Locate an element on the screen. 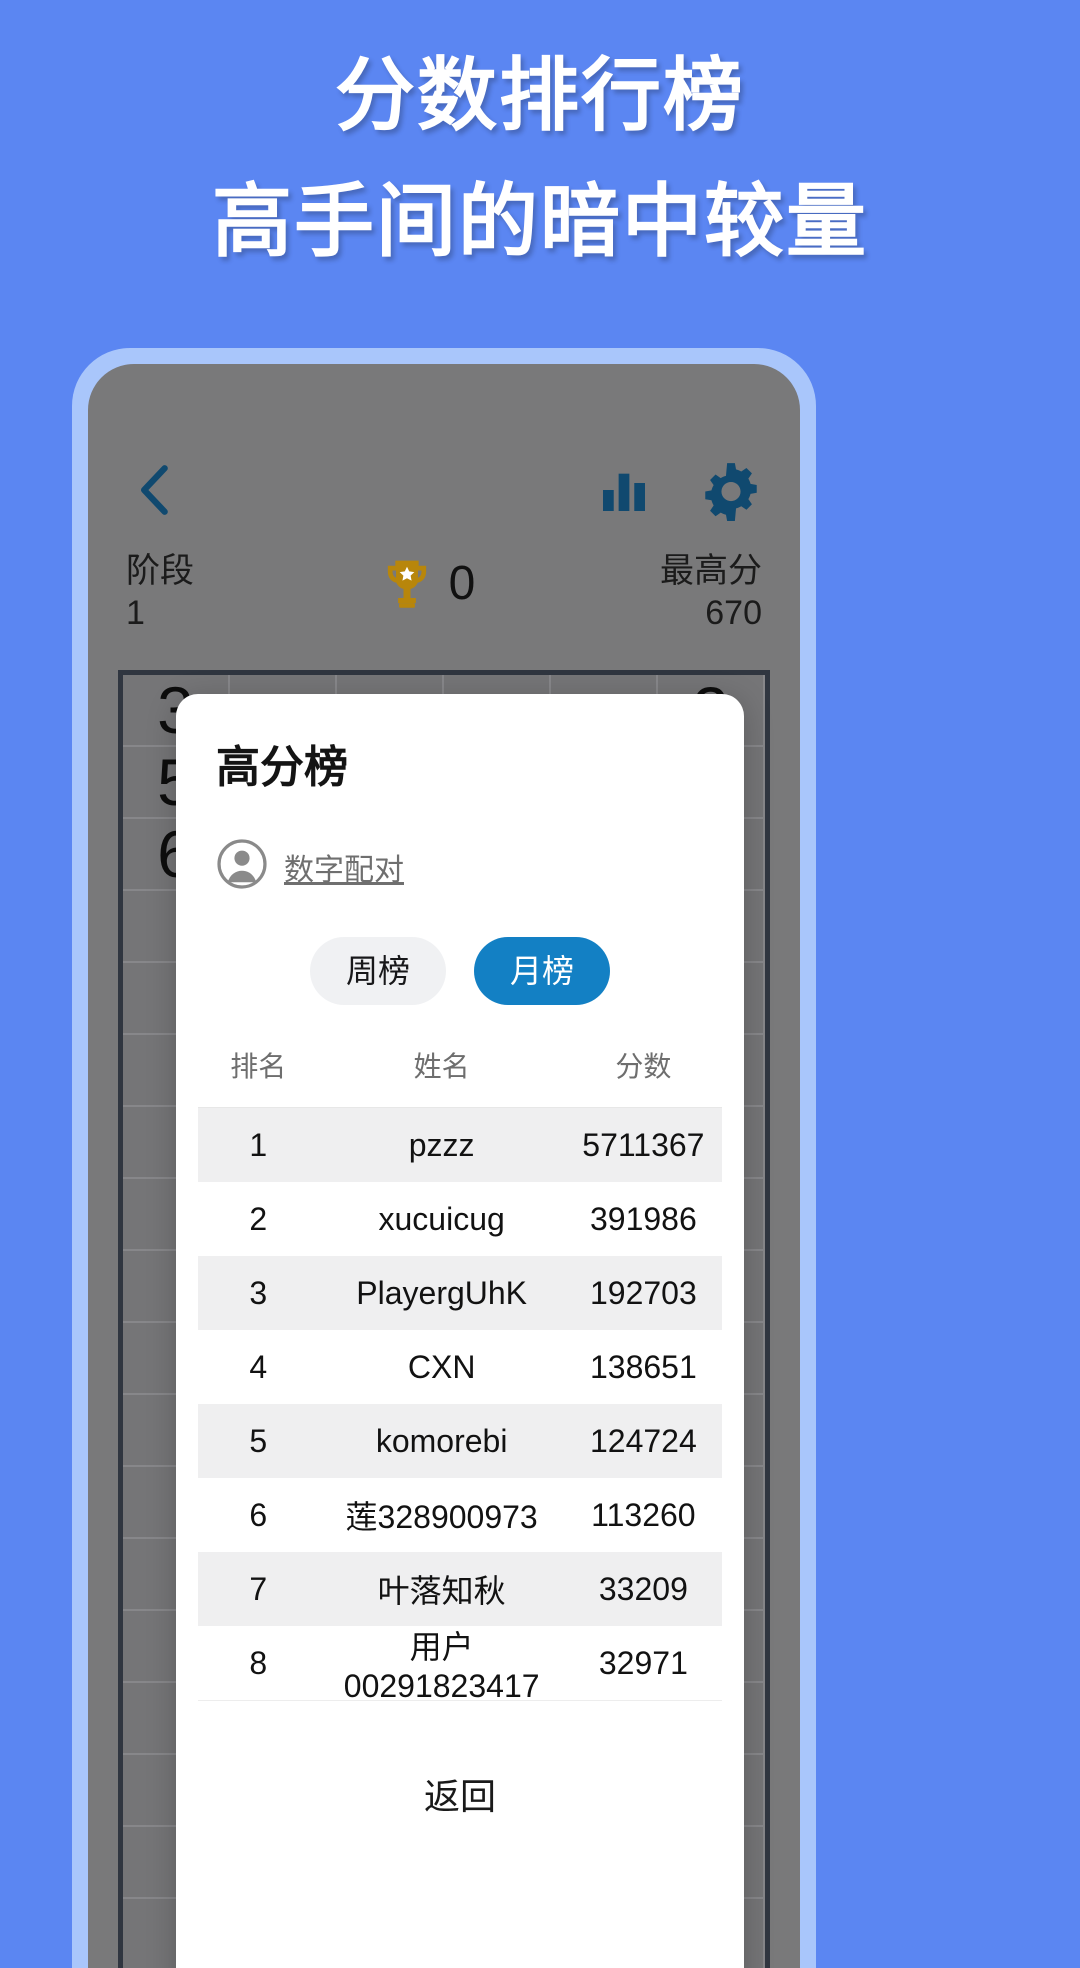 This screenshot has width=1080, height=1968. back-button is located at coordinates (155, 490).